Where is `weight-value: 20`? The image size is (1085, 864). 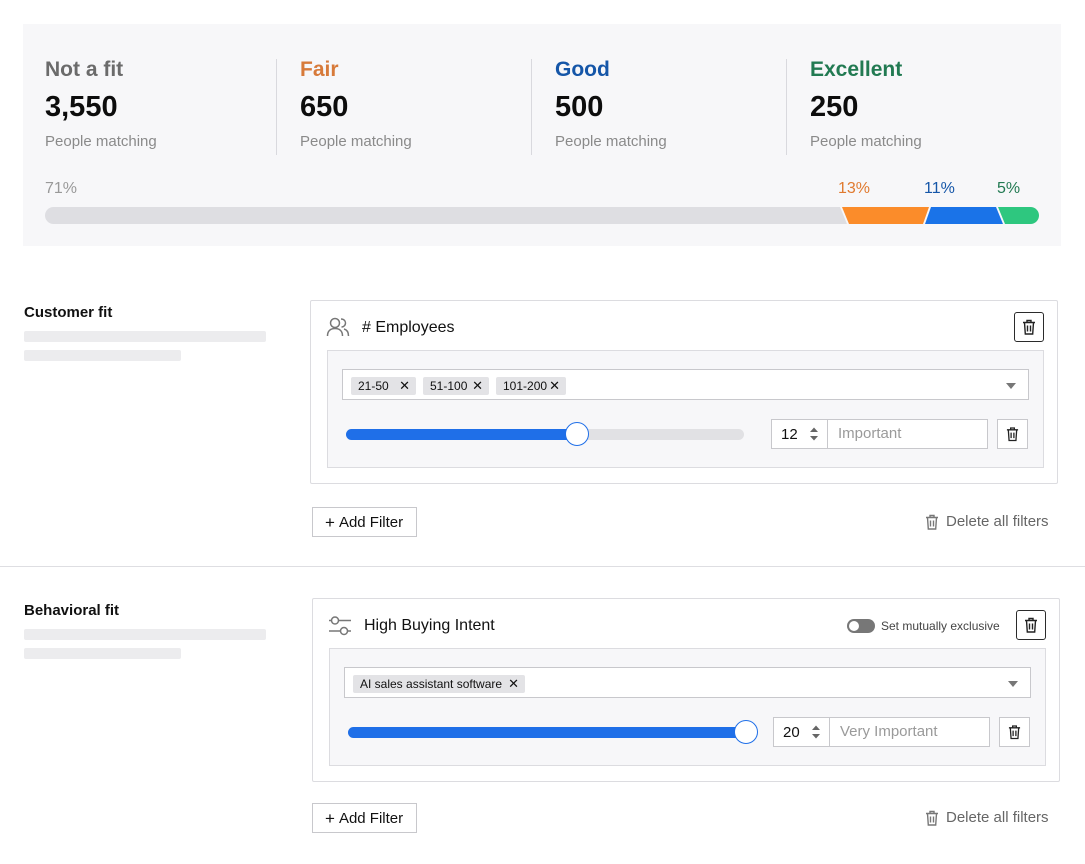 weight-value: 20 is located at coordinates (791, 732).